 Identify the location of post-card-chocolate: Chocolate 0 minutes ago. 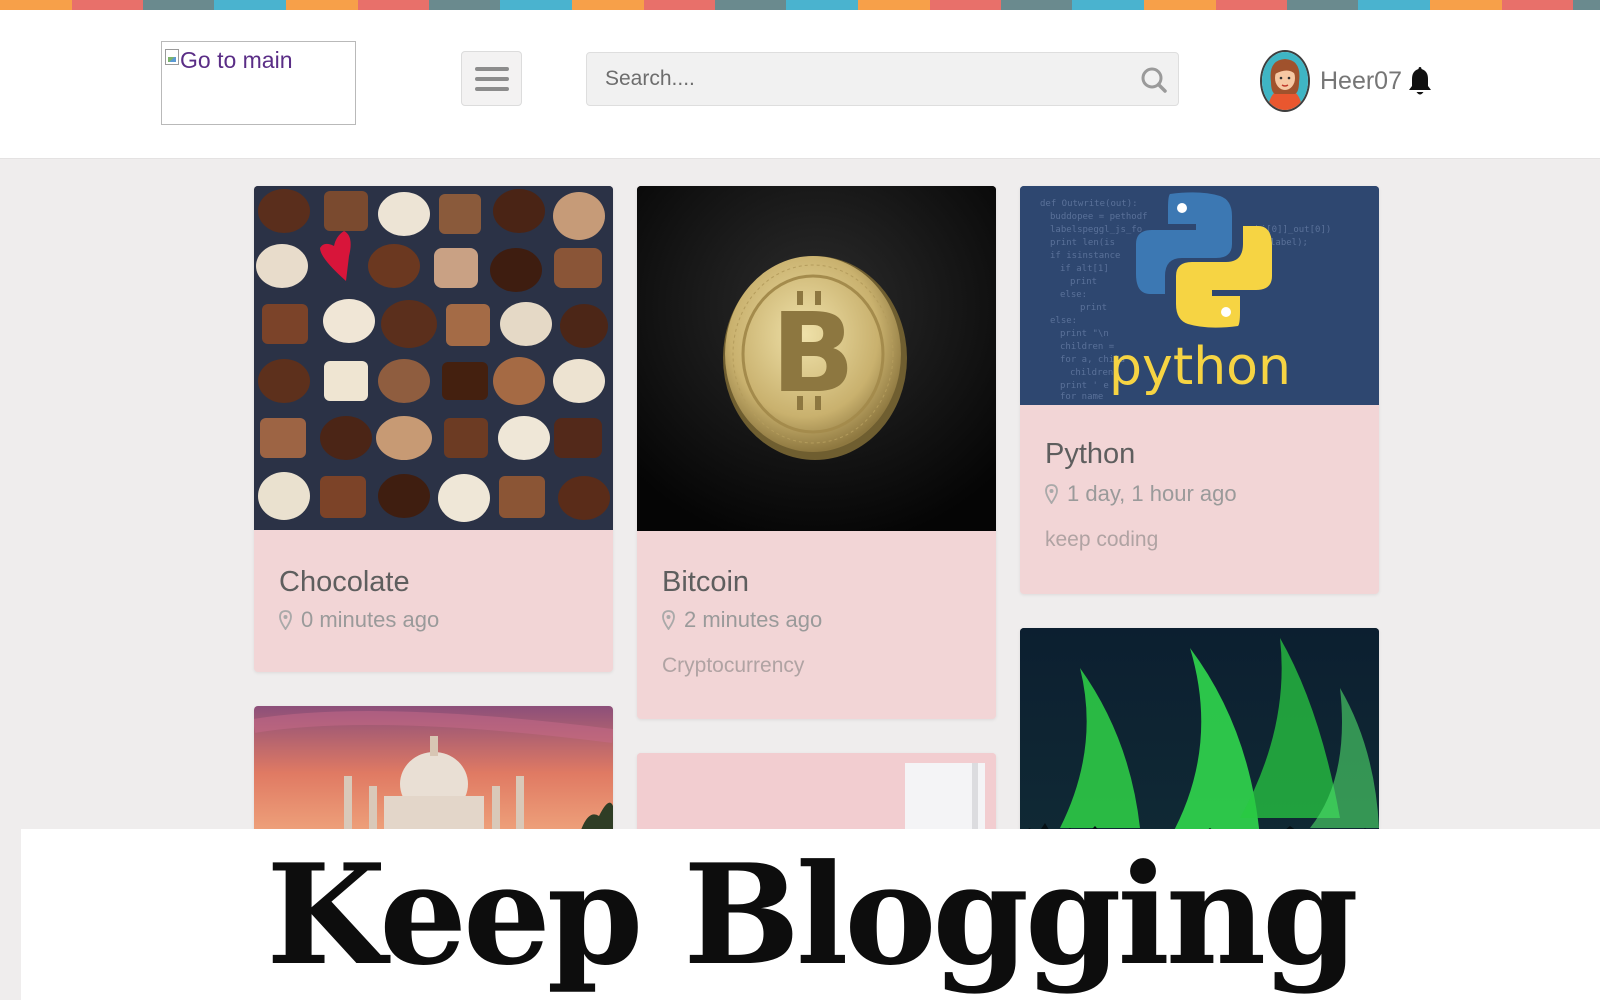
(433, 429).